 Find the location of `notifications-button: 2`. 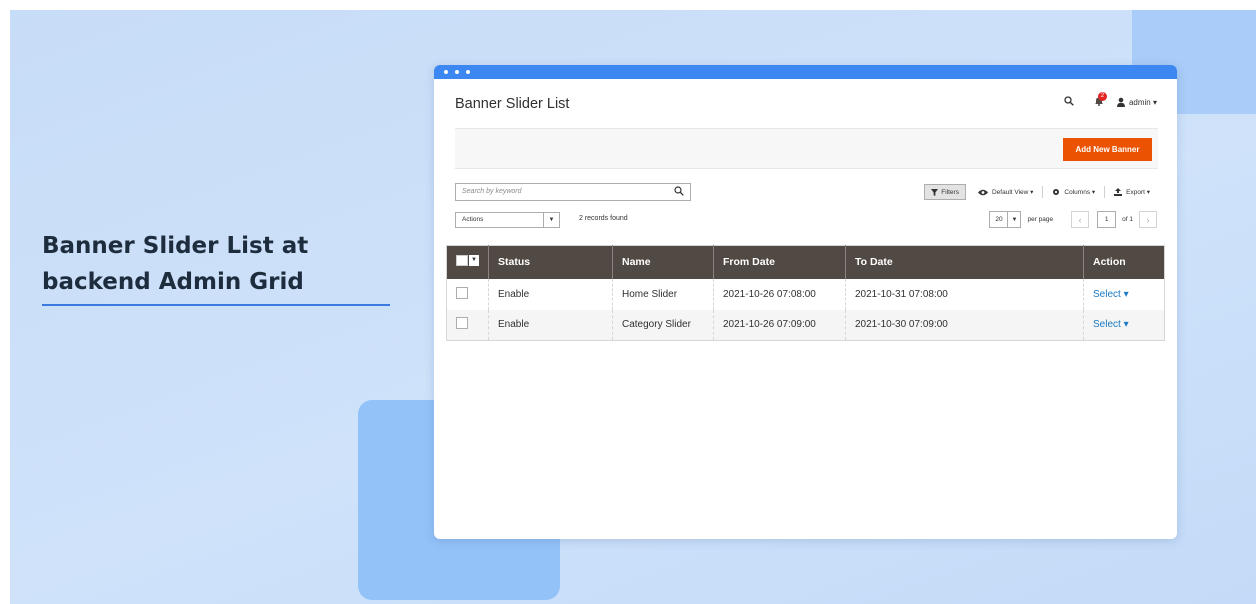

notifications-button: 2 is located at coordinates (1100, 100).